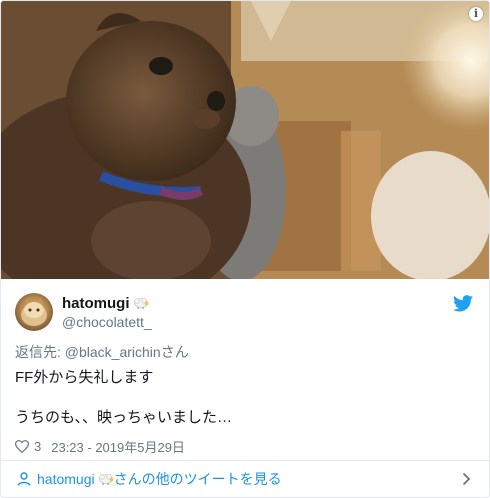  I want to click on avatar-cat-image, so click(34, 312).